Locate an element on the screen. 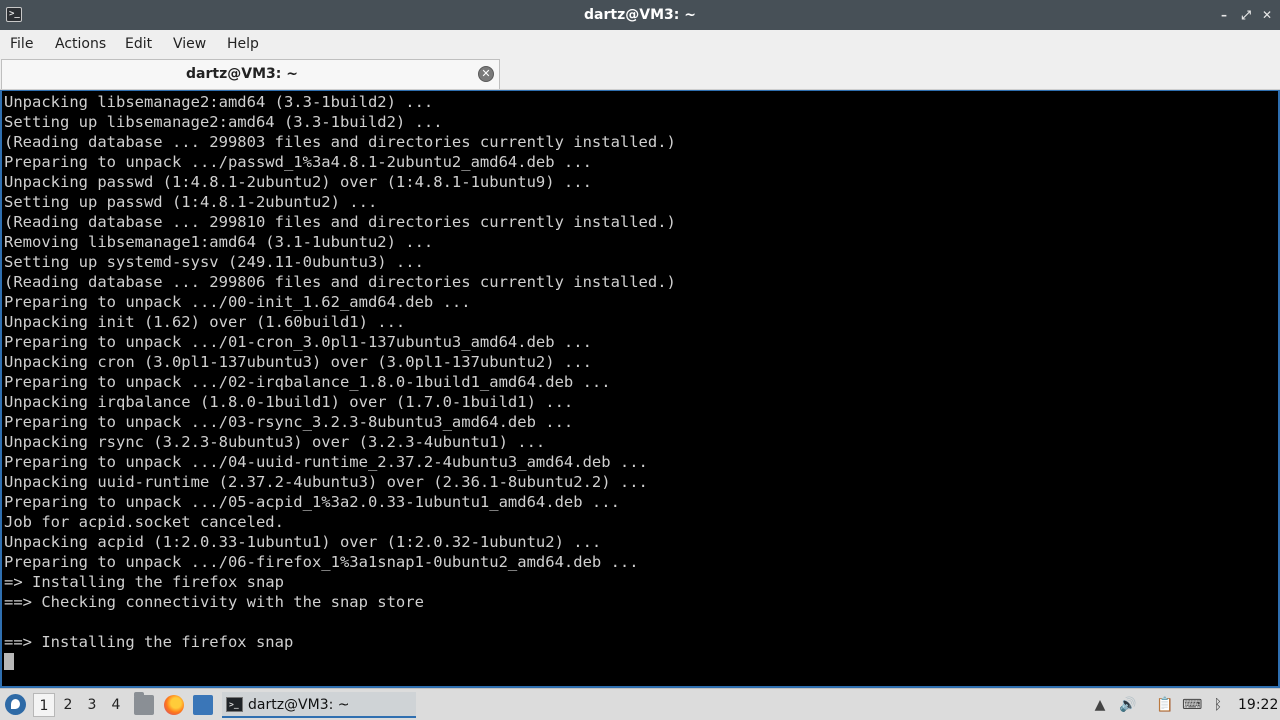 This screenshot has height=720, width=1280. terminal-tab: dartz@VM3: ~ ✕ is located at coordinates (250, 74).